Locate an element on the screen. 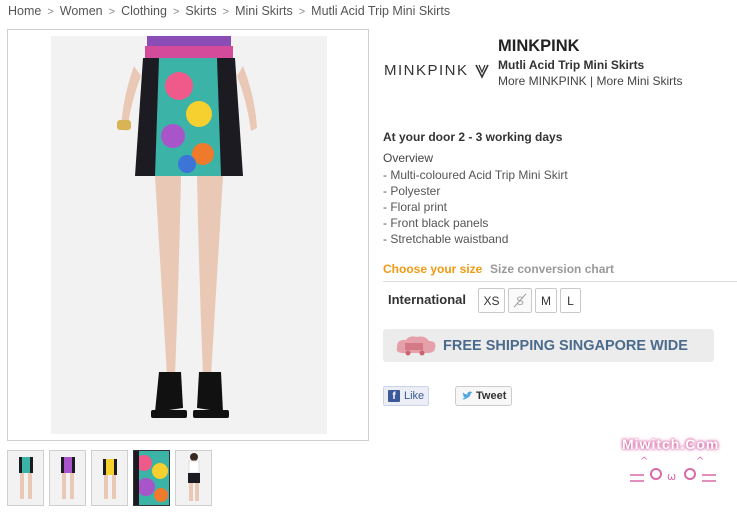  minkpink-v-icon is located at coordinates (482, 71).